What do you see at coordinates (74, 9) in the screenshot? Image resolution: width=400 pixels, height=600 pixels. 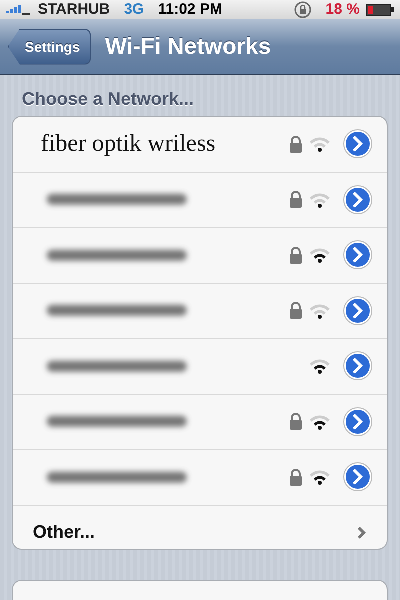 I see `carrier-name: STARHUB` at bounding box center [74, 9].